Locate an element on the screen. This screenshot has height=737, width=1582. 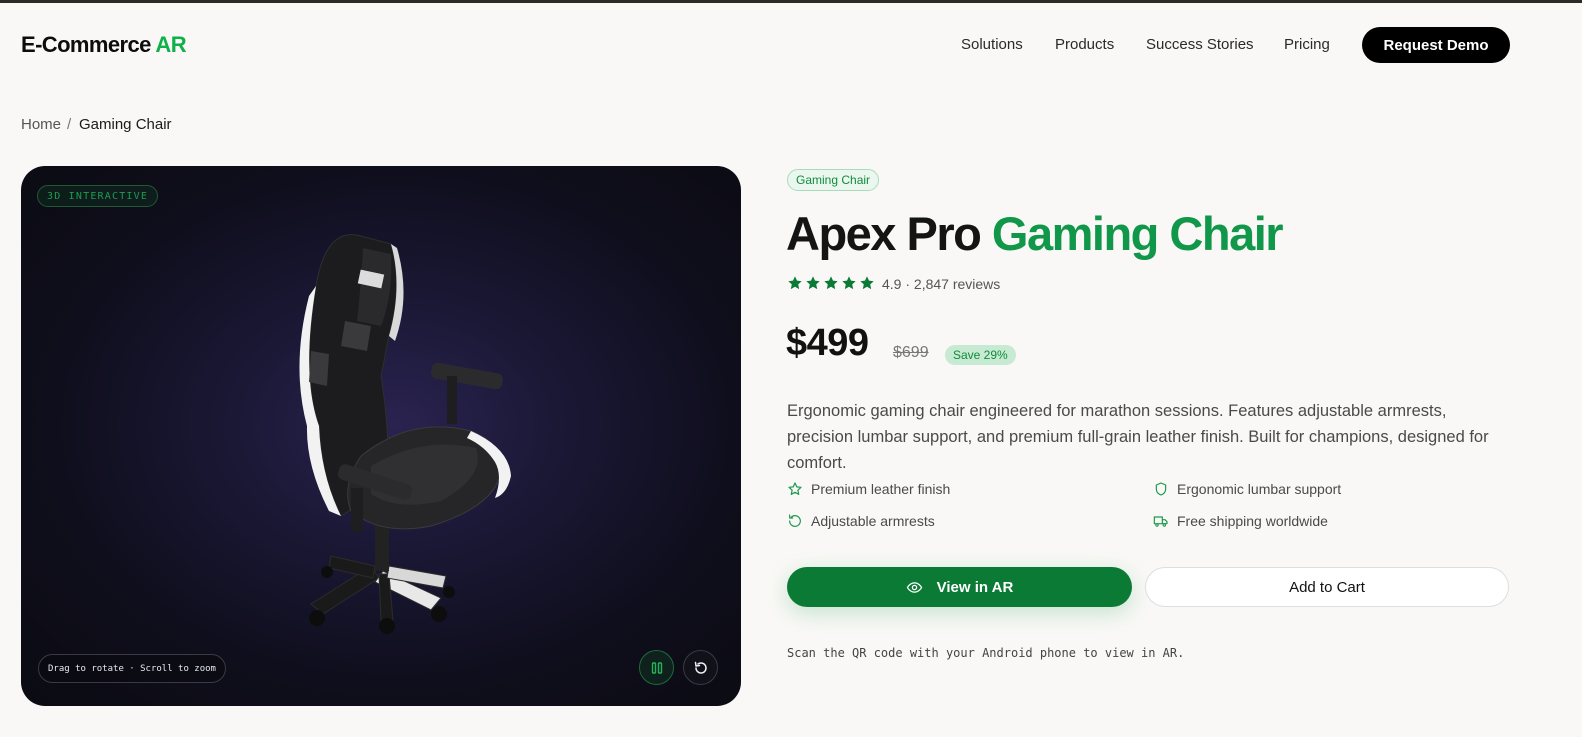
feature-shipping: Free shipping worldwide is located at coordinates (1240, 521).